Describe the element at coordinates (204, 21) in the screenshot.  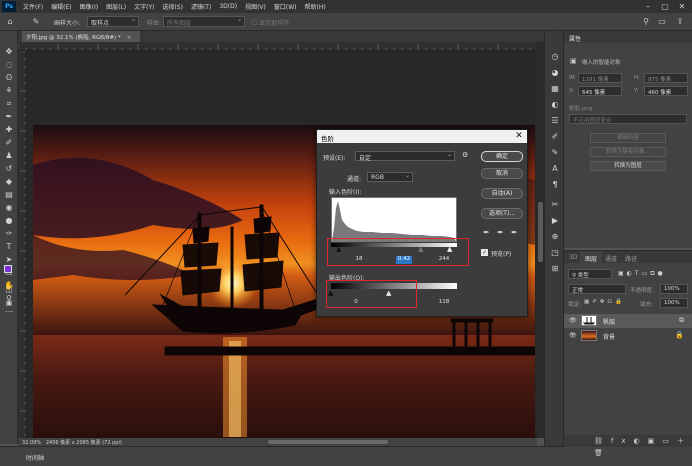
I see `sample-dropdown: 所有图层` at that location.